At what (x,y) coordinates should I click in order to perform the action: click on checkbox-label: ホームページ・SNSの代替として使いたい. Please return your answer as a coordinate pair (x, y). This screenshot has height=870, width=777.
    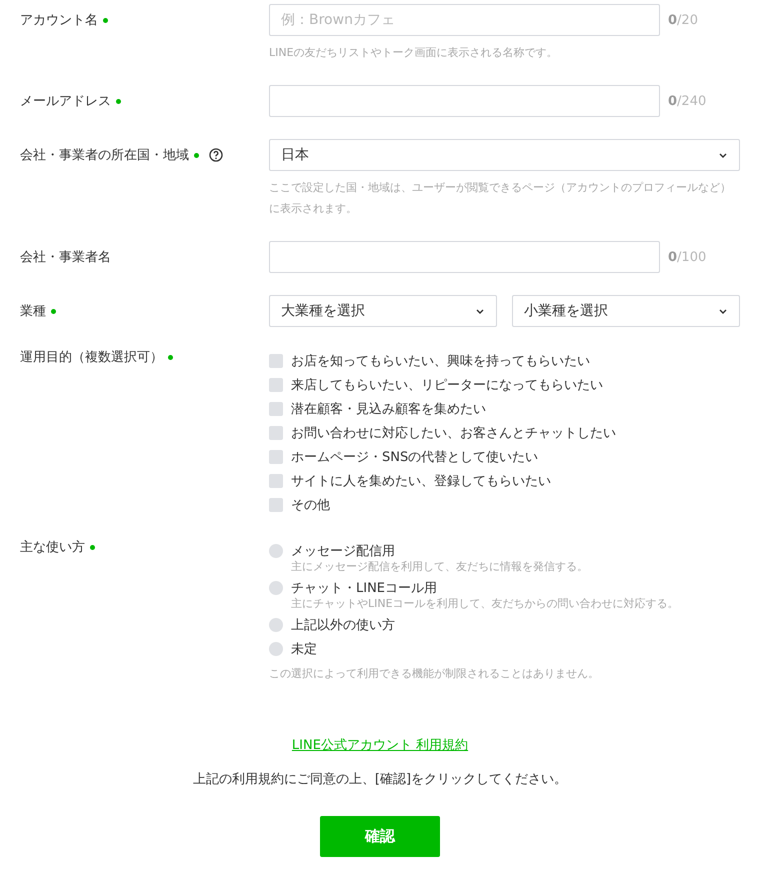
    Looking at the image, I should click on (414, 457).